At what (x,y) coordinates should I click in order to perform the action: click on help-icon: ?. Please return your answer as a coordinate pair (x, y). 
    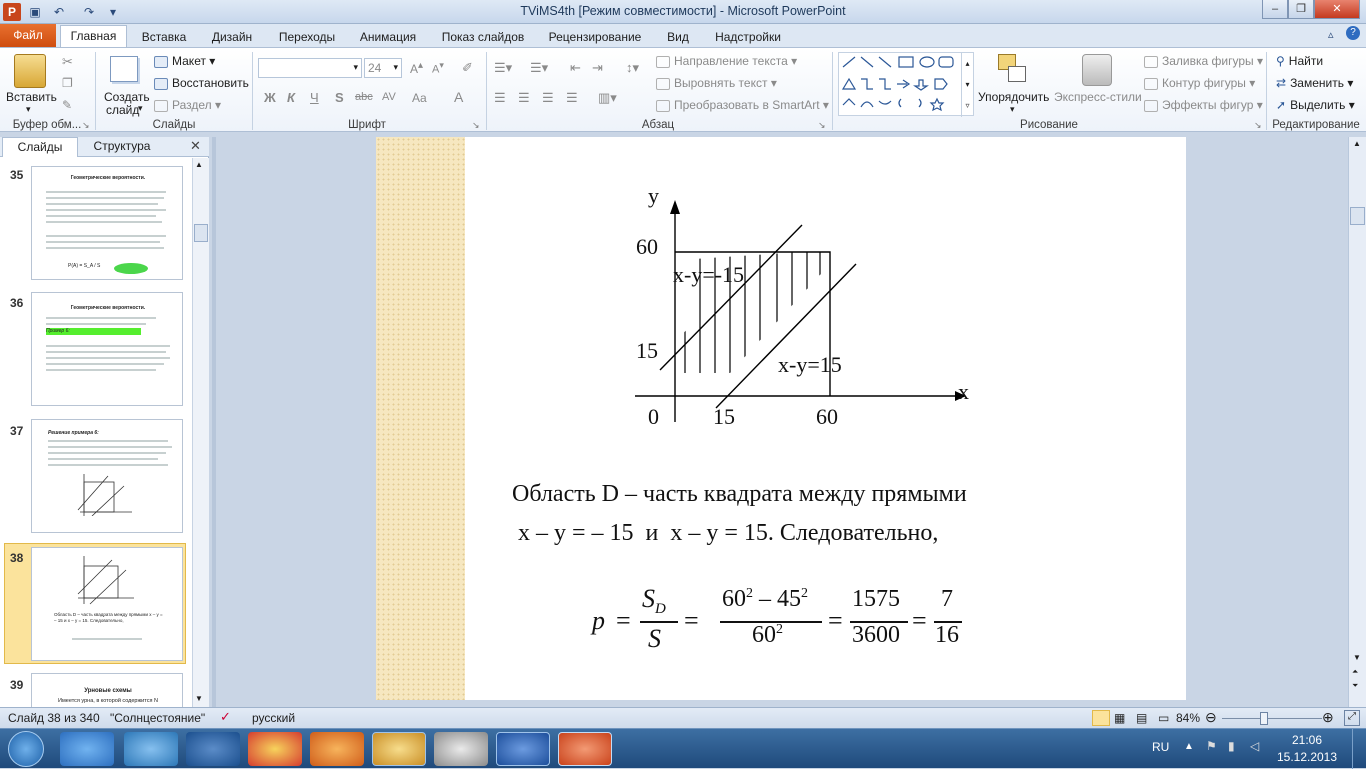
    Looking at the image, I should click on (1353, 33).